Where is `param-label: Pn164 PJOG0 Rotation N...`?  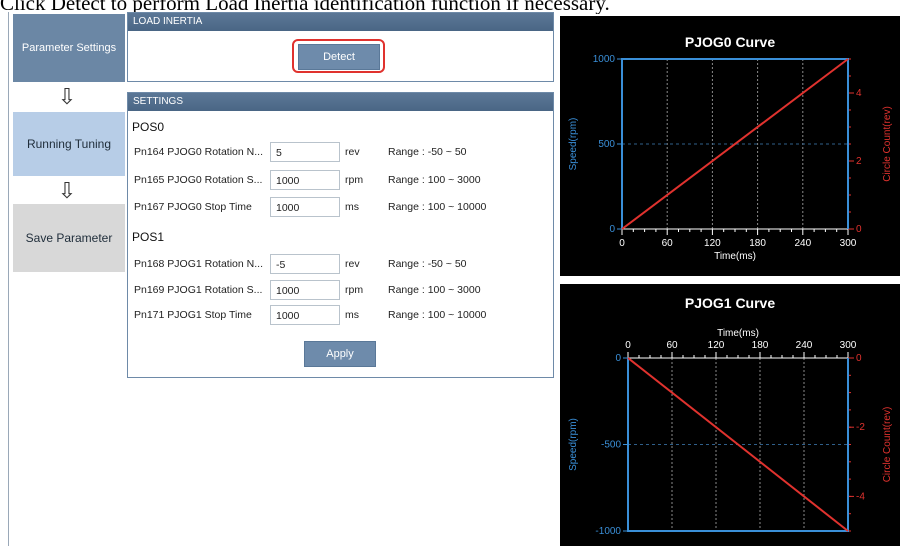 param-label: Pn164 PJOG0 Rotation N... is located at coordinates (198, 152).